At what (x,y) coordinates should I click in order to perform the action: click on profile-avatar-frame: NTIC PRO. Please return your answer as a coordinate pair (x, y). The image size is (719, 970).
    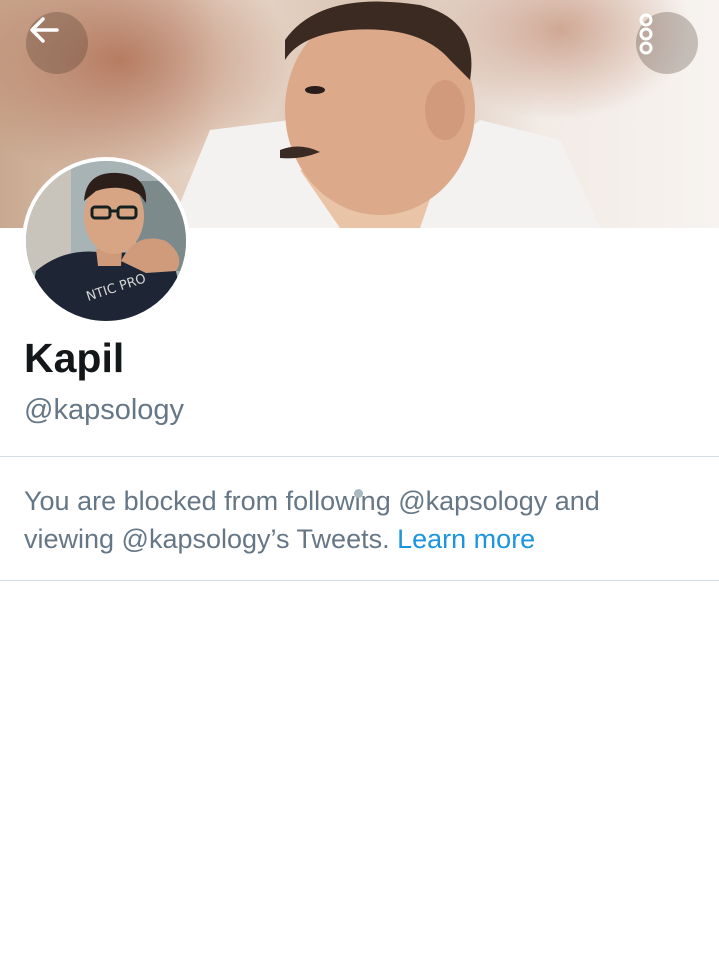
    Looking at the image, I should click on (106, 241).